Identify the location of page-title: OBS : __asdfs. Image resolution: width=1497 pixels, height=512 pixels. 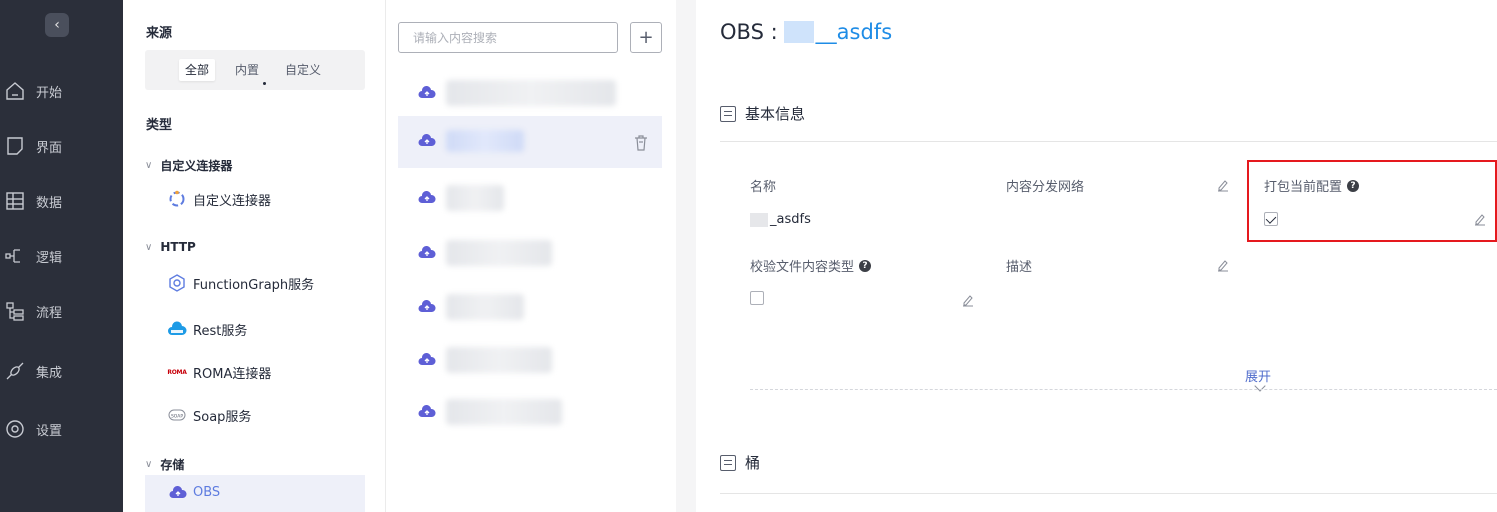
(806, 32).